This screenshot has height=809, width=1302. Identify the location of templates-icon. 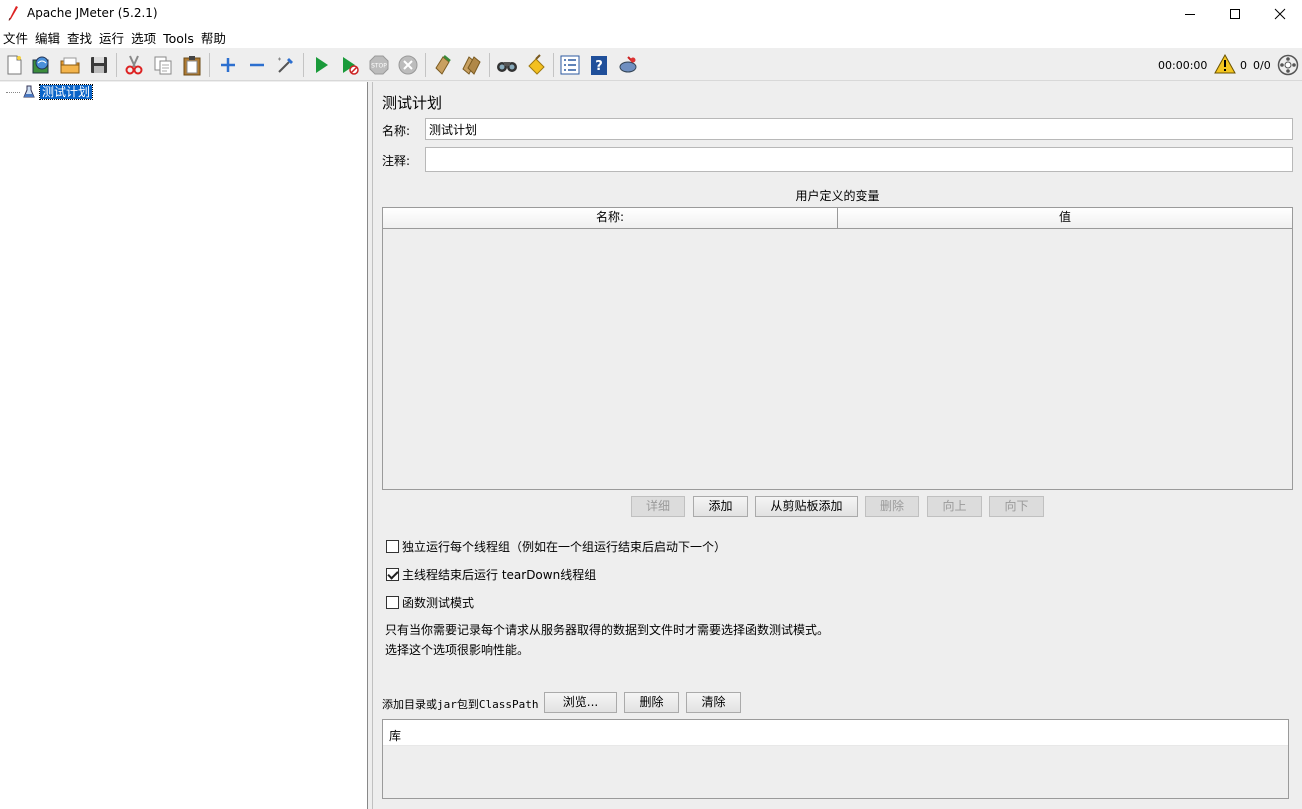
(40, 65).